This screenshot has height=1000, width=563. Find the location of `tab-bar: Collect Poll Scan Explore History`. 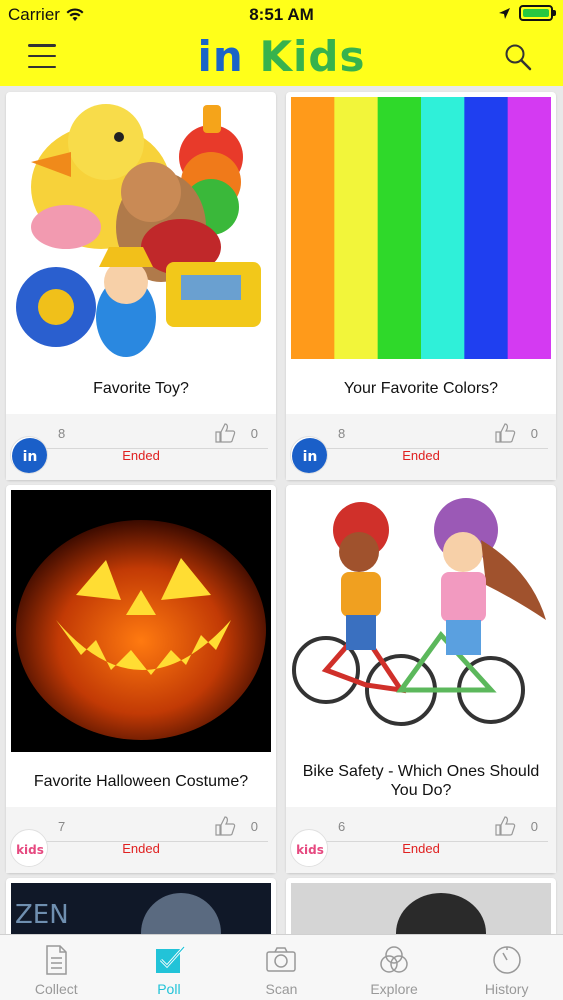

tab-bar: Collect Poll Scan Explore History is located at coordinates (281, 967).